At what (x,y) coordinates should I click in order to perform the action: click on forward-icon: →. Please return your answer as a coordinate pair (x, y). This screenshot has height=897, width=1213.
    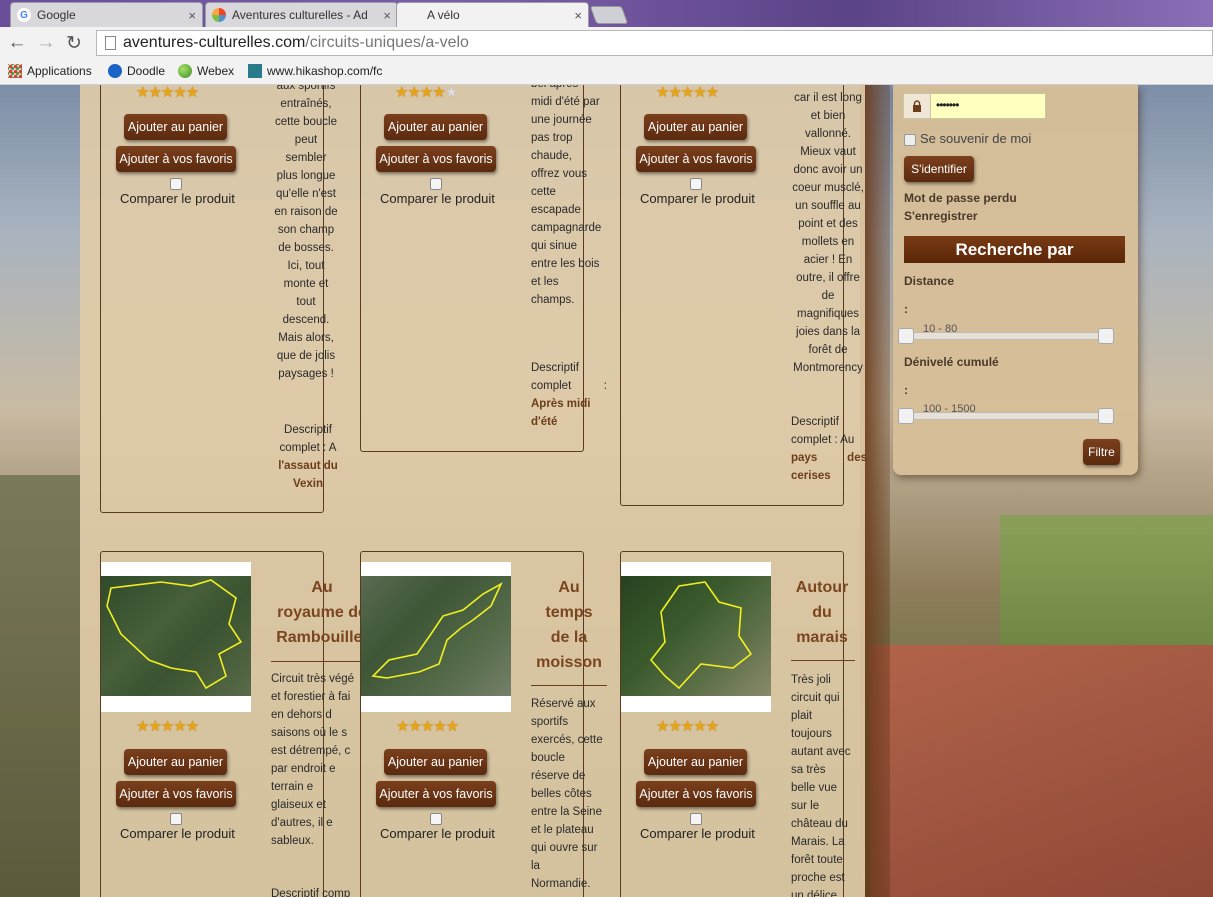
    Looking at the image, I should click on (46, 43).